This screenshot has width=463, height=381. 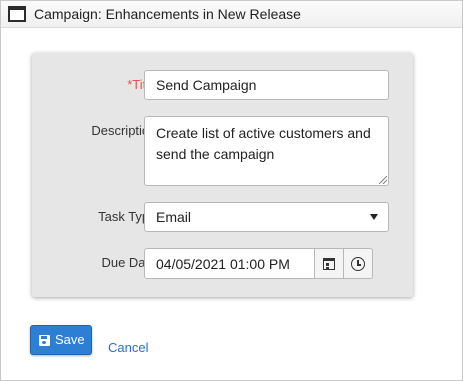 I want to click on window-title: Campaign: Enhancements in New Release, so click(x=167, y=14).